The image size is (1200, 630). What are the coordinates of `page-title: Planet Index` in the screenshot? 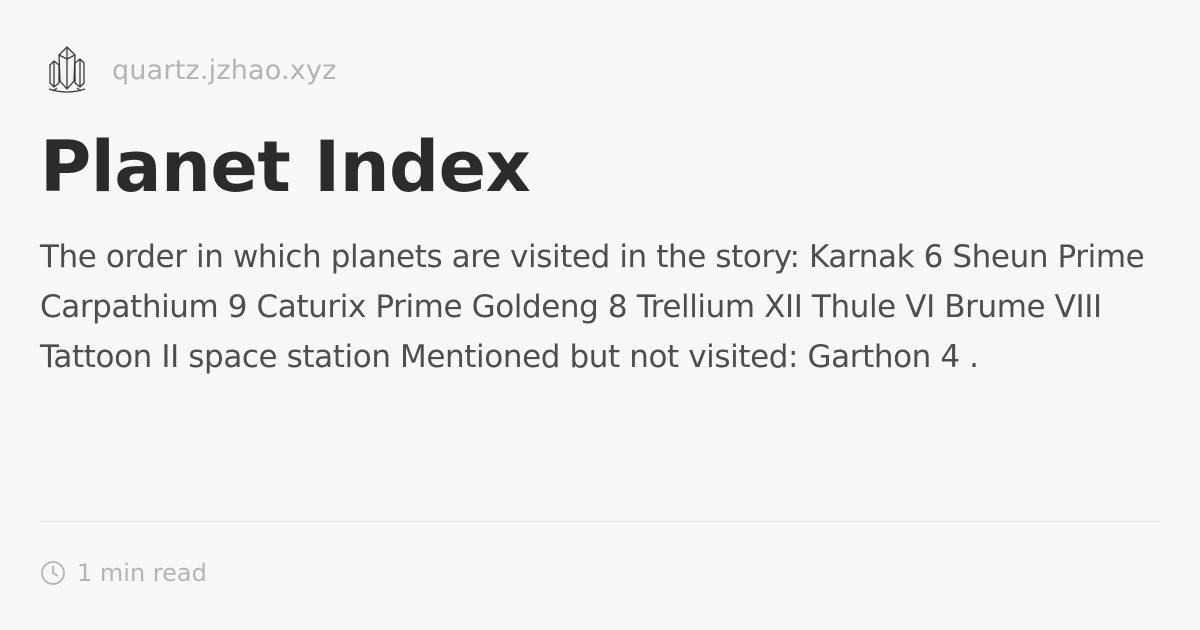 It's located at (285, 167).